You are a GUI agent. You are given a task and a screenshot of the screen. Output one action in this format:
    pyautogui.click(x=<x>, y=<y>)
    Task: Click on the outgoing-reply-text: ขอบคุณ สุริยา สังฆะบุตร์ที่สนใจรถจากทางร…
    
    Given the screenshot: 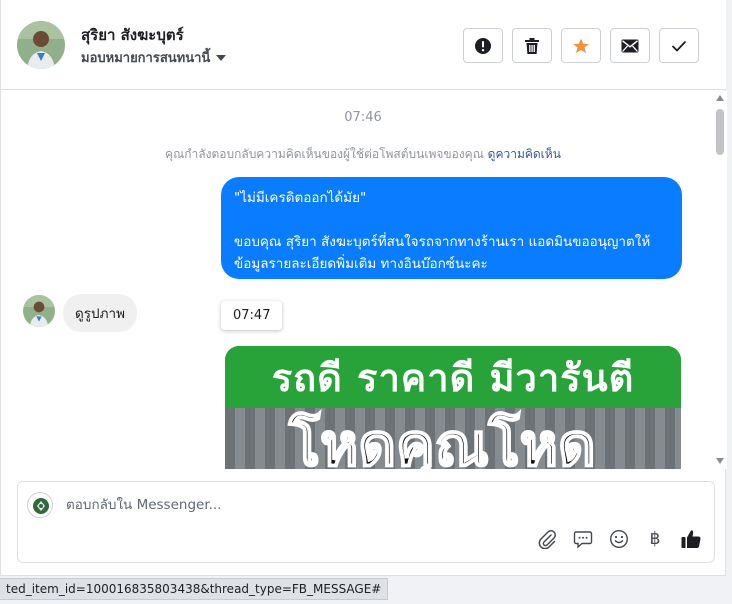 What is the action you would take?
    pyautogui.click(x=442, y=253)
    